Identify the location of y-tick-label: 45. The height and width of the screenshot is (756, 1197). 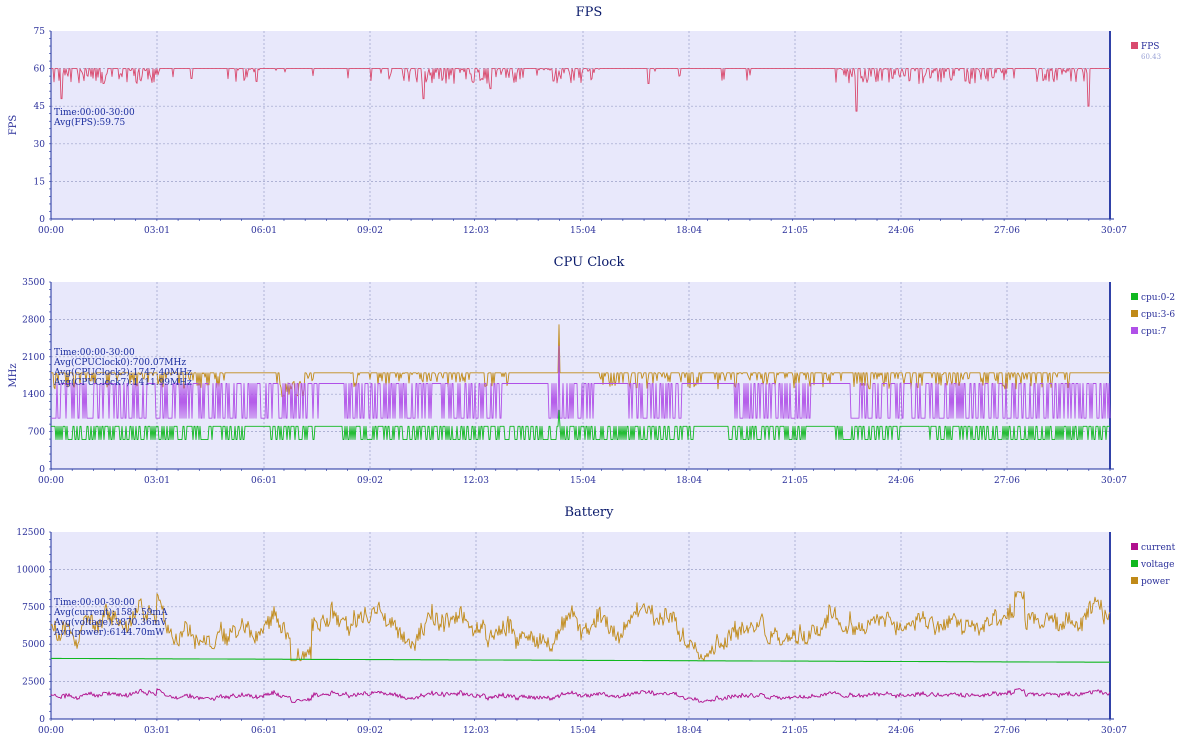
(40, 107).